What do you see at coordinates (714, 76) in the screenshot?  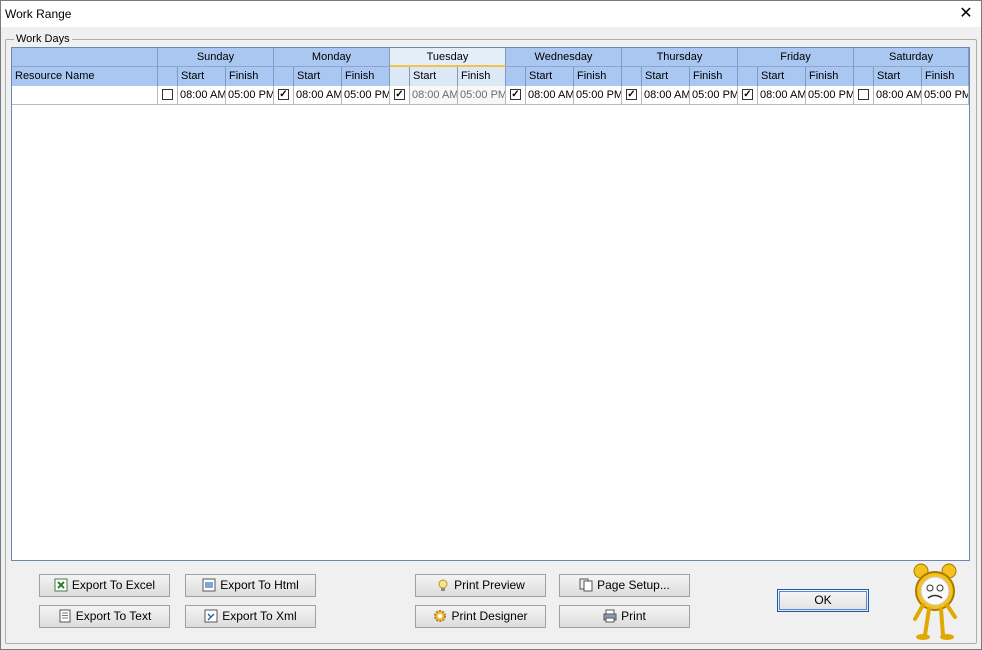 I see `finish-header-thursday: Finish` at bounding box center [714, 76].